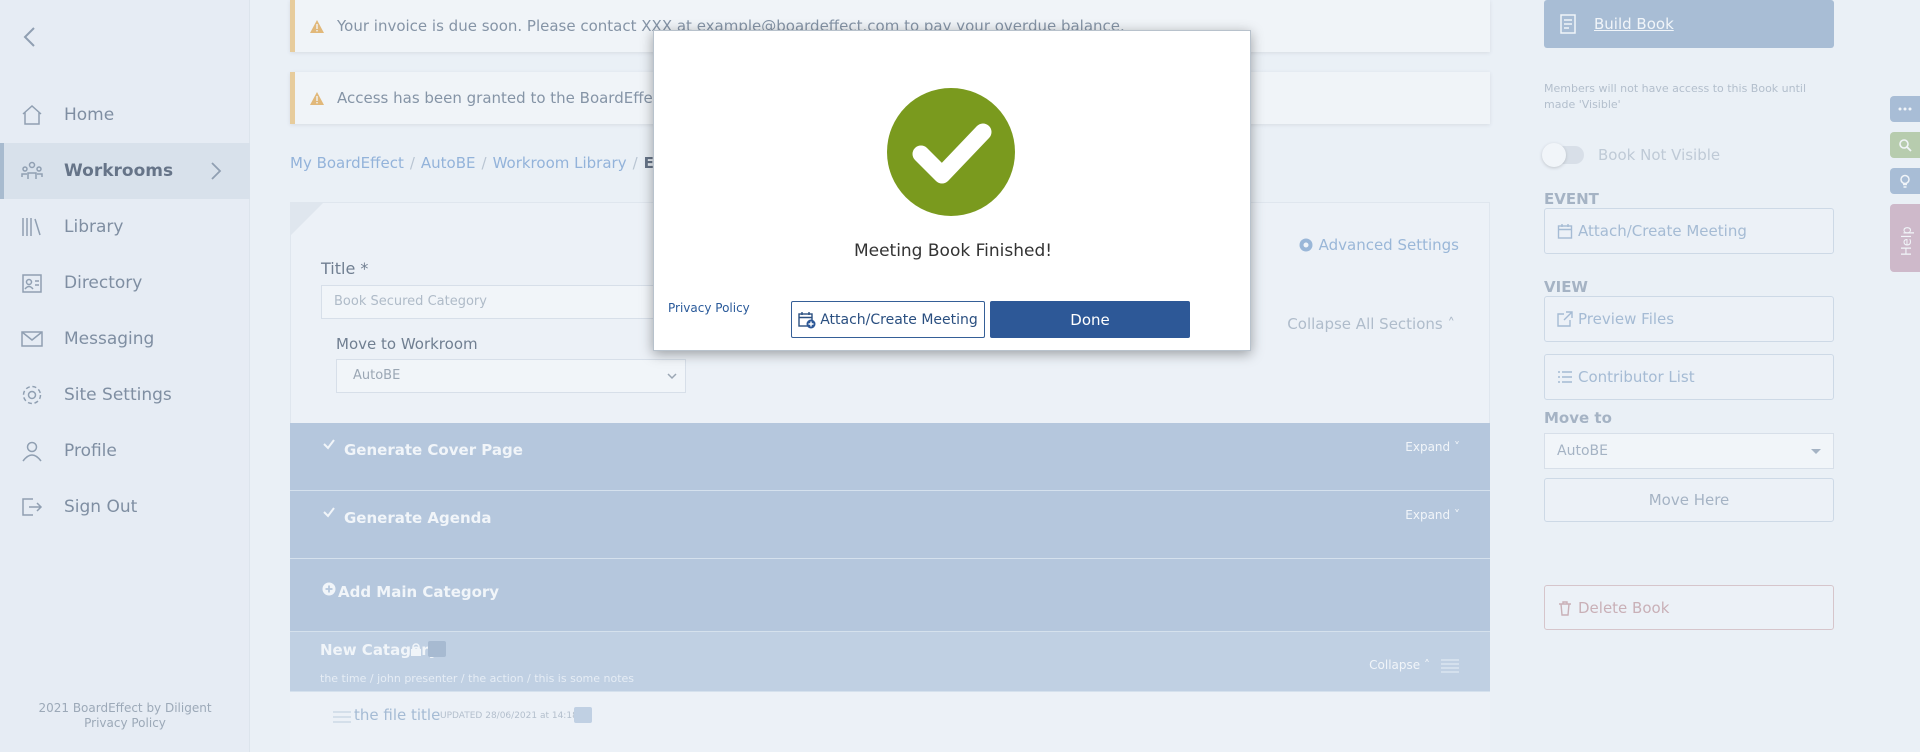  What do you see at coordinates (899, 319) in the screenshot?
I see `attach-meeting-label: Attach/Create Meeting` at bounding box center [899, 319].